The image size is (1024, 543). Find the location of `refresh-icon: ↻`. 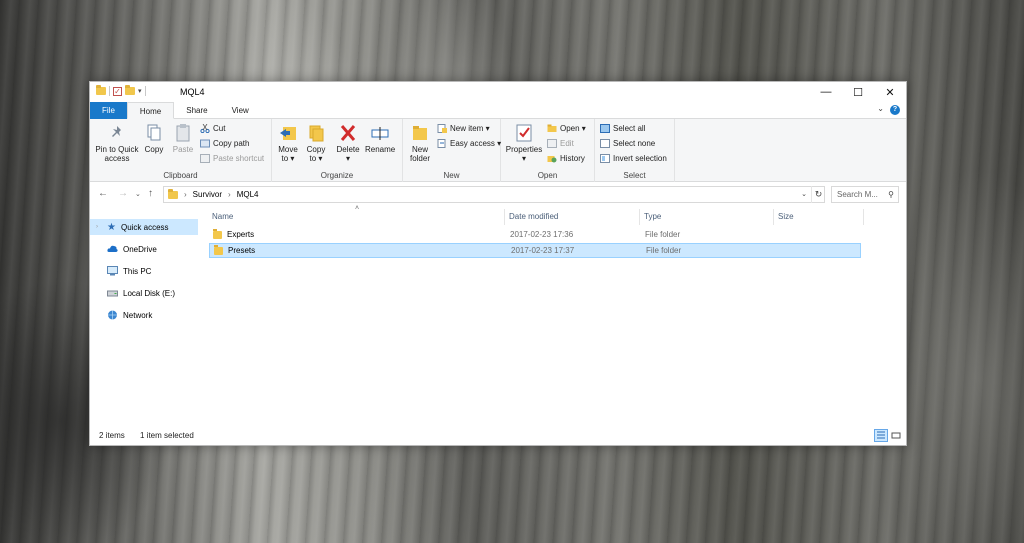

refresh-icon: ↻ is located at coordinates (818, 194).